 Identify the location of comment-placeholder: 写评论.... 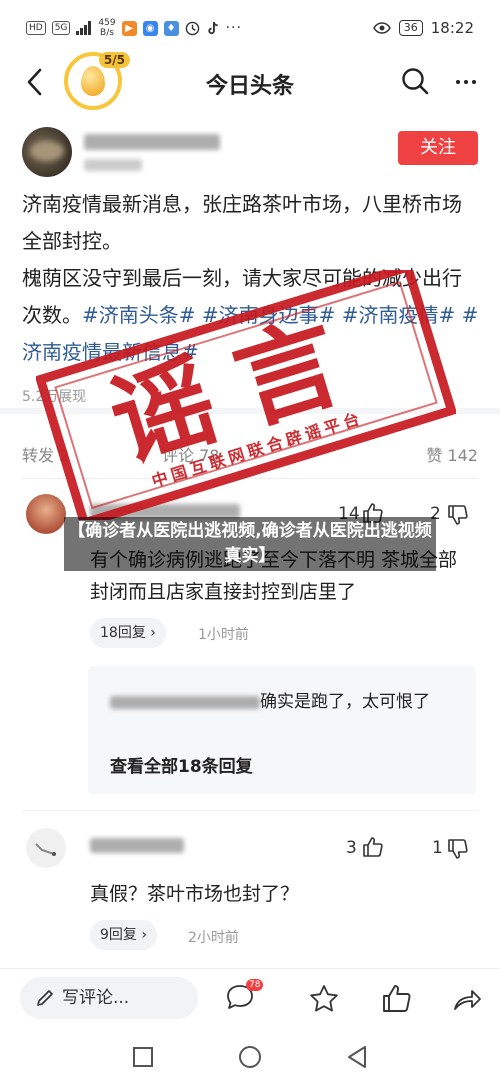
(96, 998).